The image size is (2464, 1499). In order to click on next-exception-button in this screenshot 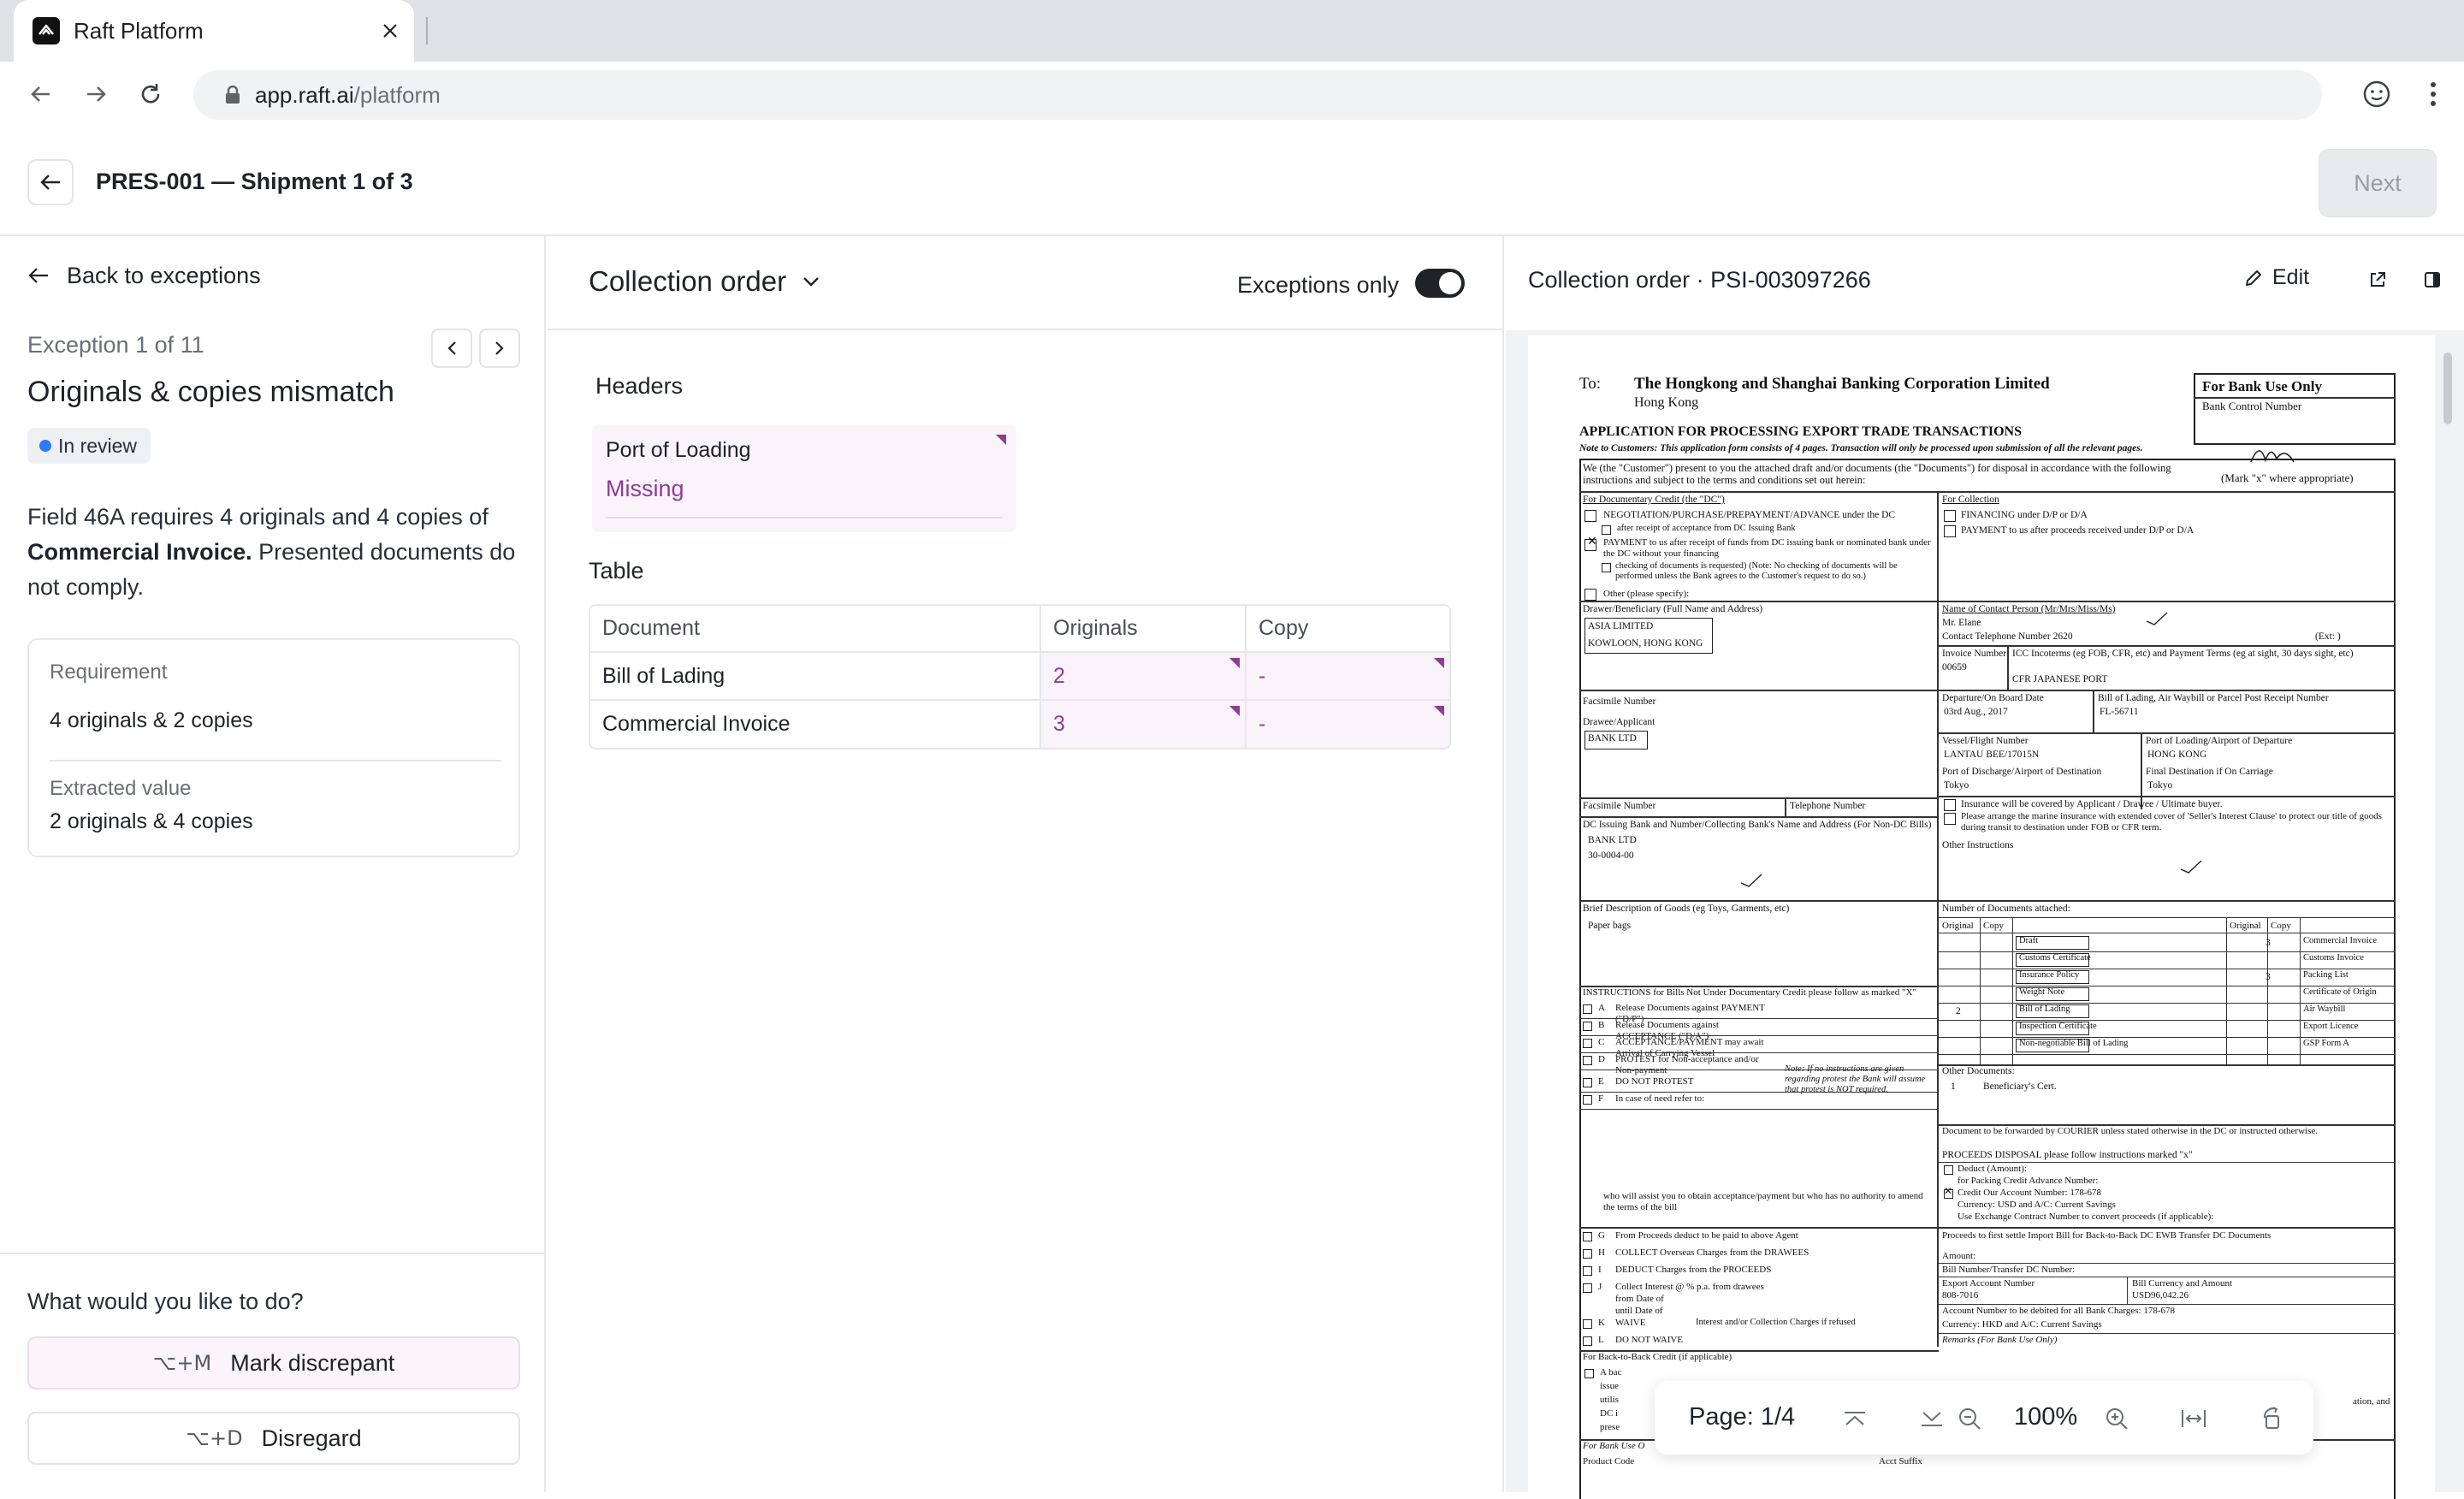, I will do `click(499, 348)`.